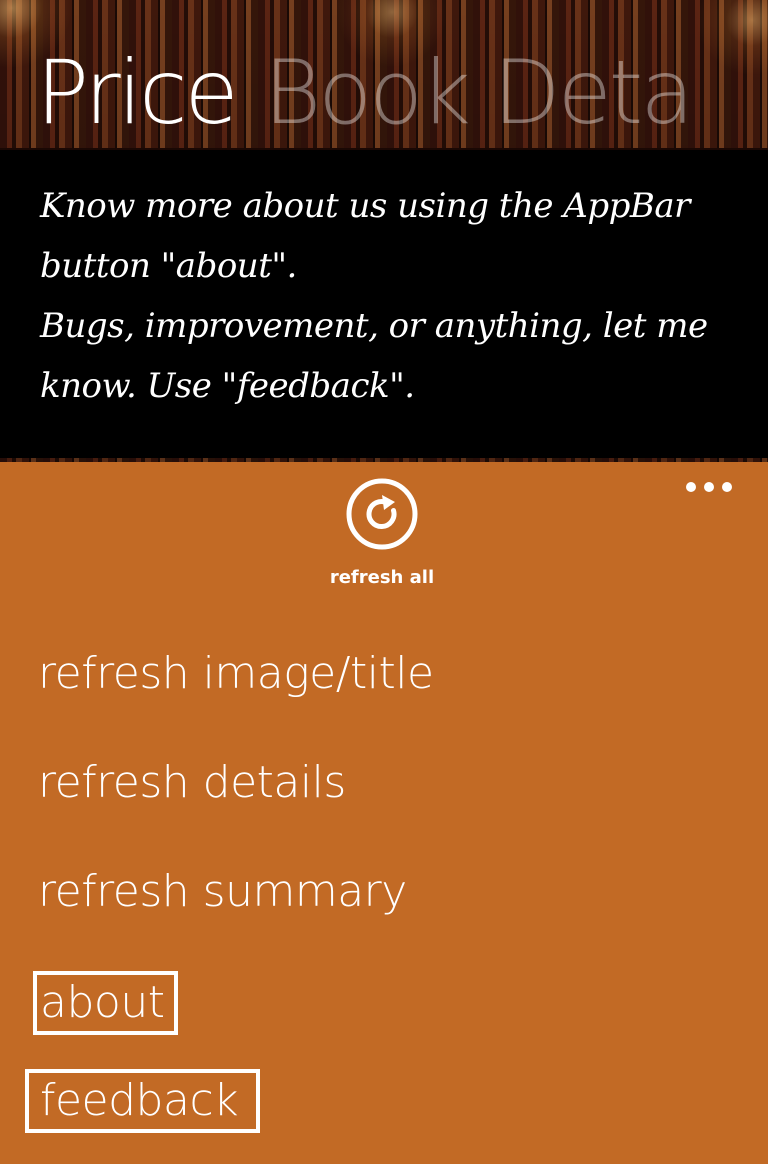 The width and height of the screenshot is (768, 1164). Describe the element at coordinates (192, 783) in the screenshot. I see `menu-item-refresh-details: refresh details` at that location.